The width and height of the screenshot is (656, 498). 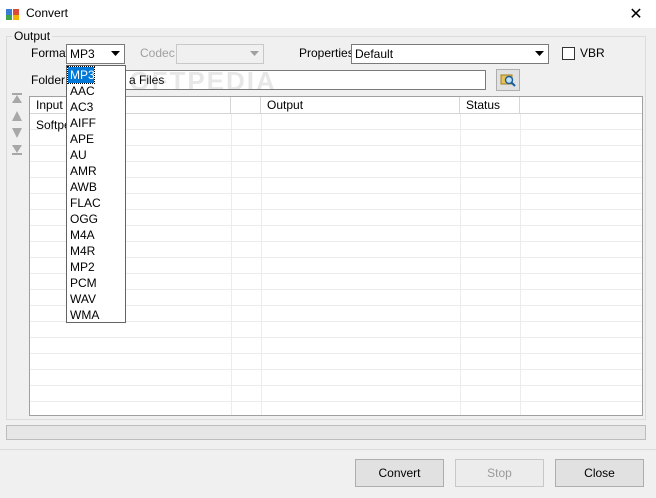 What do you see at coordinates (360, 105) in the screenshot?
I see `column-header-output: Output` at bounding box center [360, 105].